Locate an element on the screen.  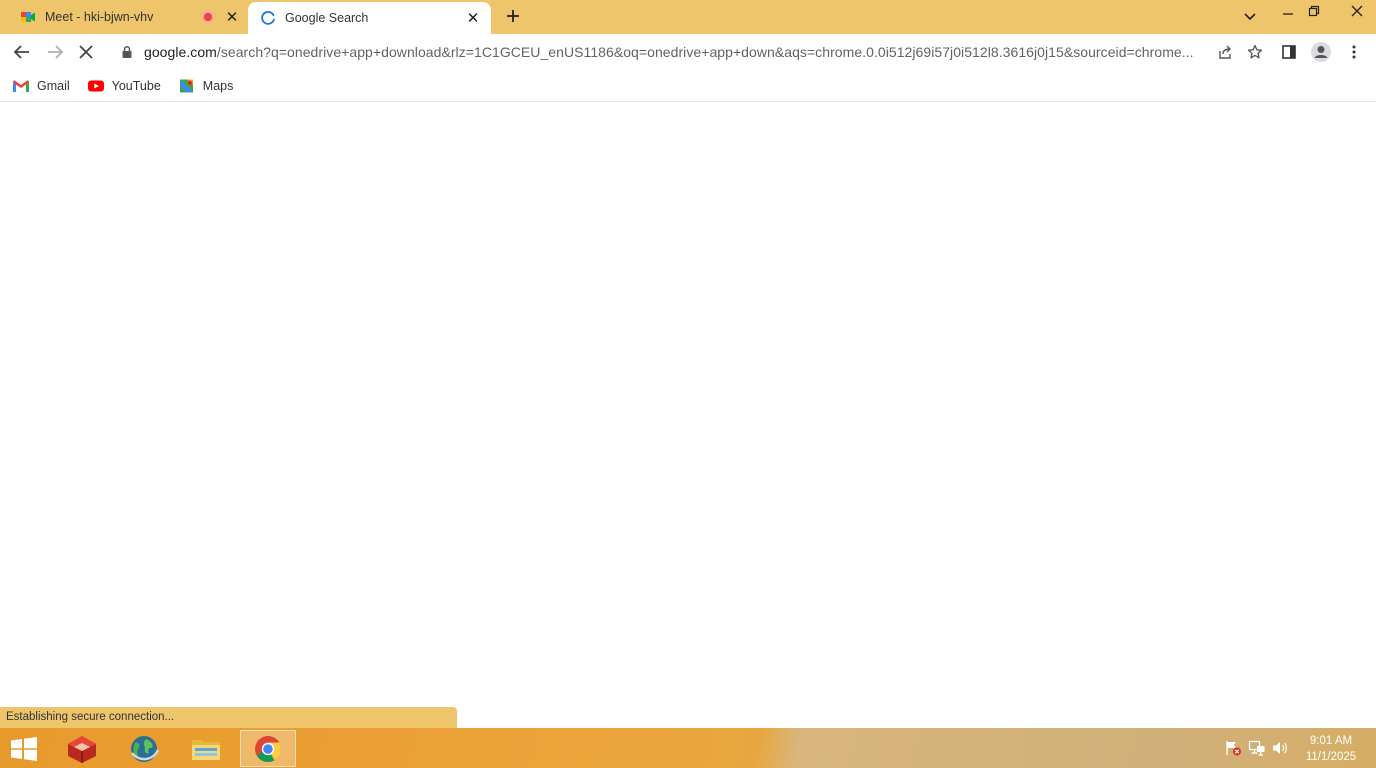
tab-search-chevron-icon is located at coordinates (1250, 17).